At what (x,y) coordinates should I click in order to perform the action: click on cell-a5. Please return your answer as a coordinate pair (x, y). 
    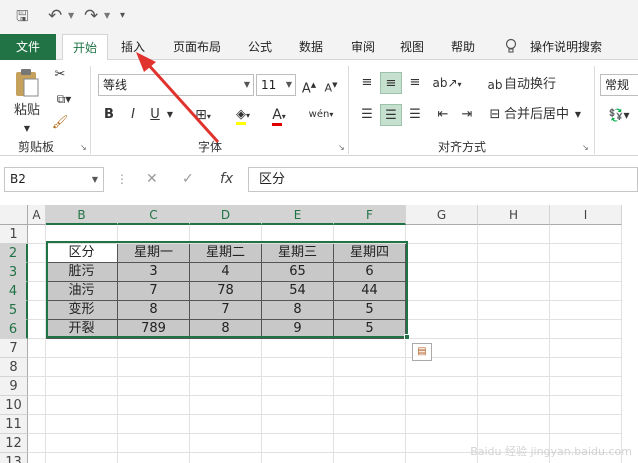
    Looking at the image, I should click on (37, 310).